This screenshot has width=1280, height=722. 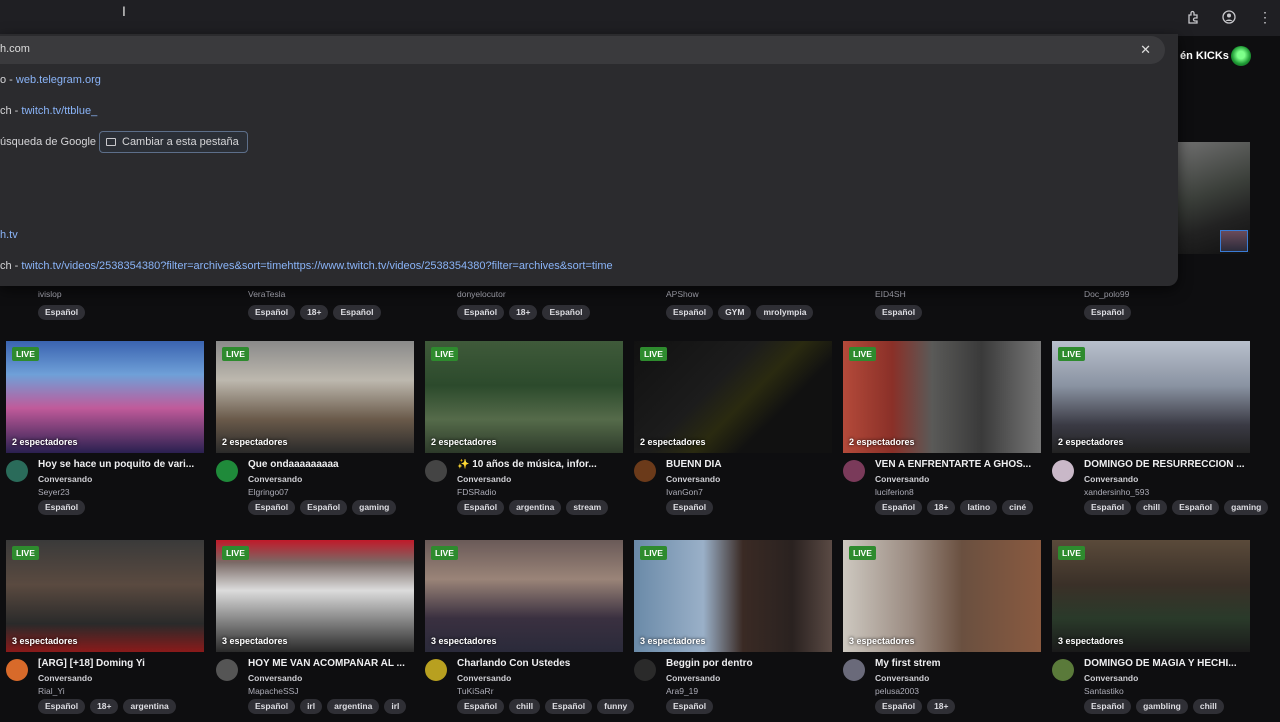 What do you see at coordinates (682, 691) in the screenshot?
I see `channel-name: Ara9_19` at bounding box center [682, 691].